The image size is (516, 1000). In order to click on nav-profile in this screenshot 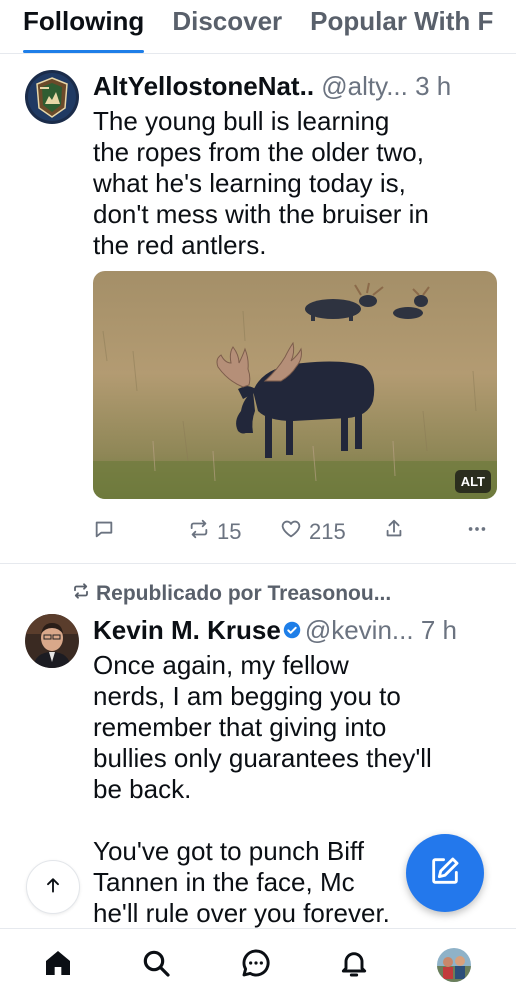, I will do `click(454, 965)`.